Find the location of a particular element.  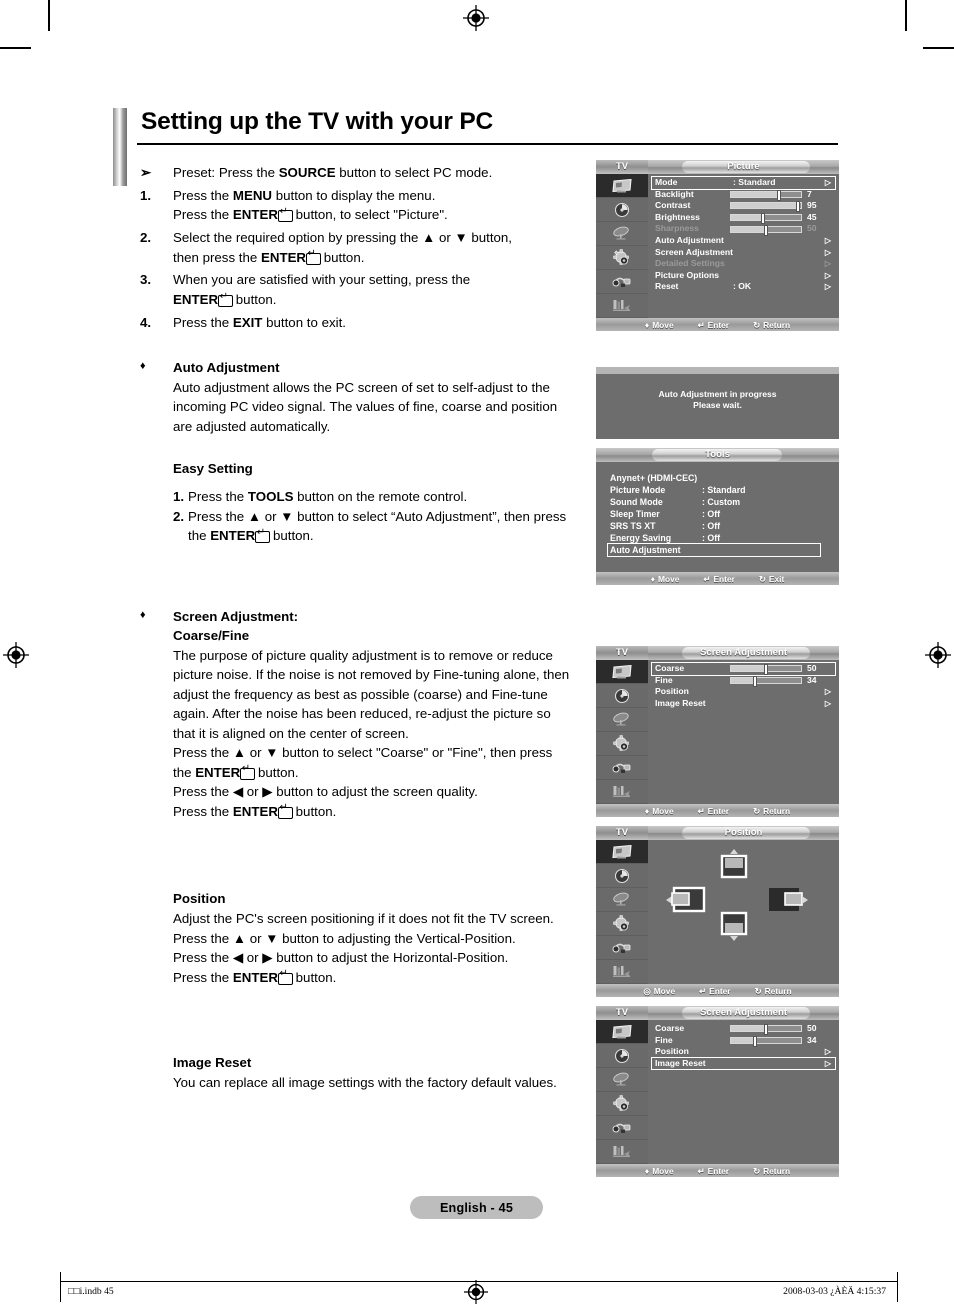

position-down-control is located at coordinates (734, 930).